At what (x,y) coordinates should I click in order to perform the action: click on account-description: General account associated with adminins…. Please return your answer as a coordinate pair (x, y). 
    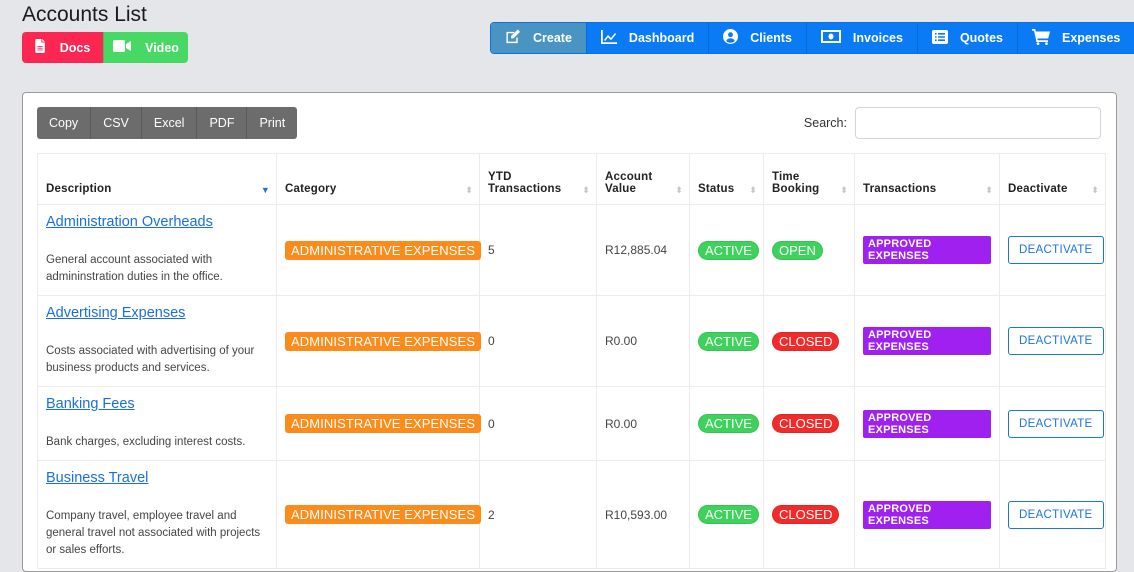
    Looking at the image, I should click on (134, 268).